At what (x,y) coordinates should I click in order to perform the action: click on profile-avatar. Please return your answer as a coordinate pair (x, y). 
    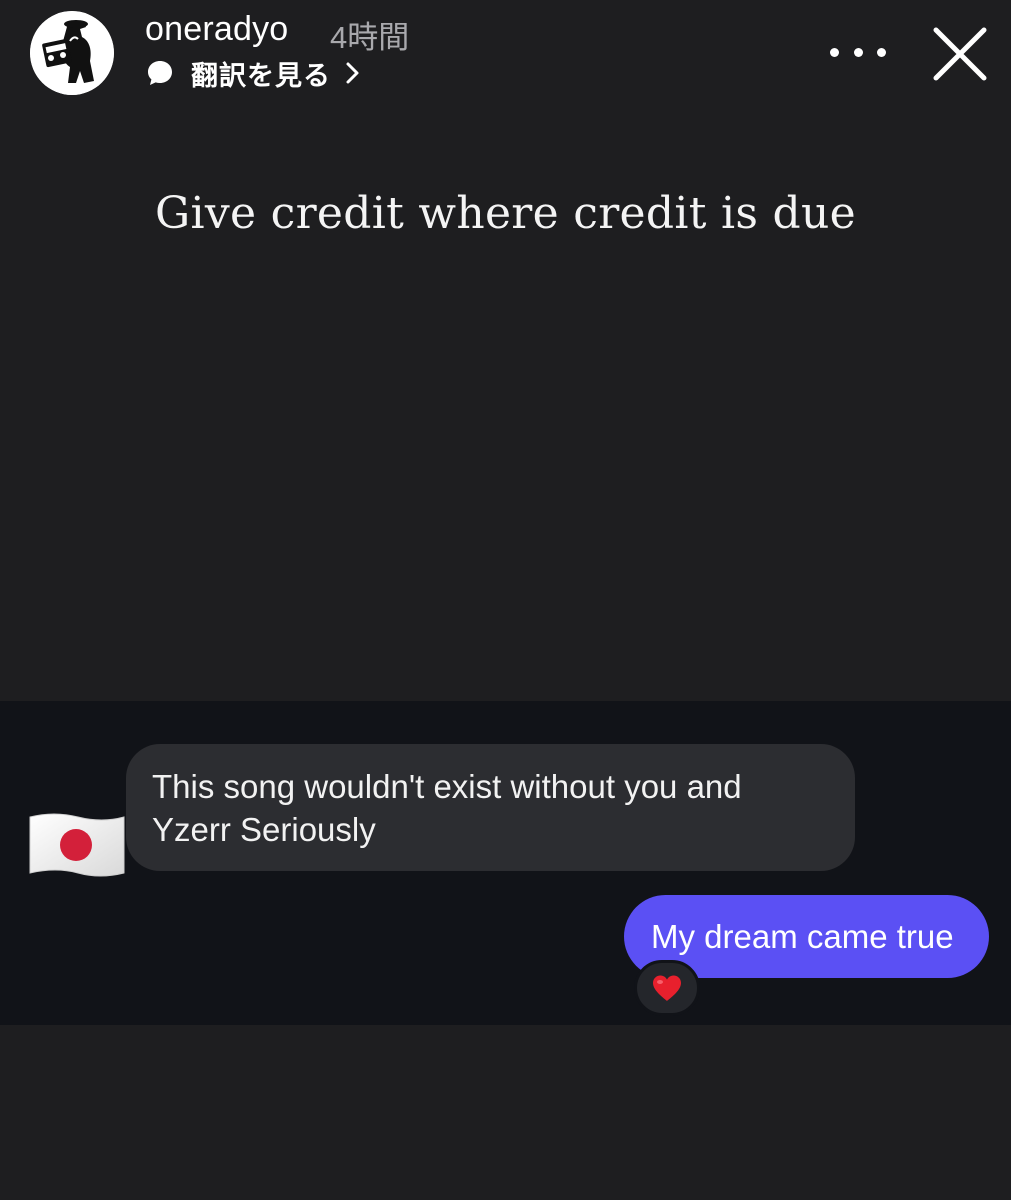
    Looking at the image, I should click on (72, 53).